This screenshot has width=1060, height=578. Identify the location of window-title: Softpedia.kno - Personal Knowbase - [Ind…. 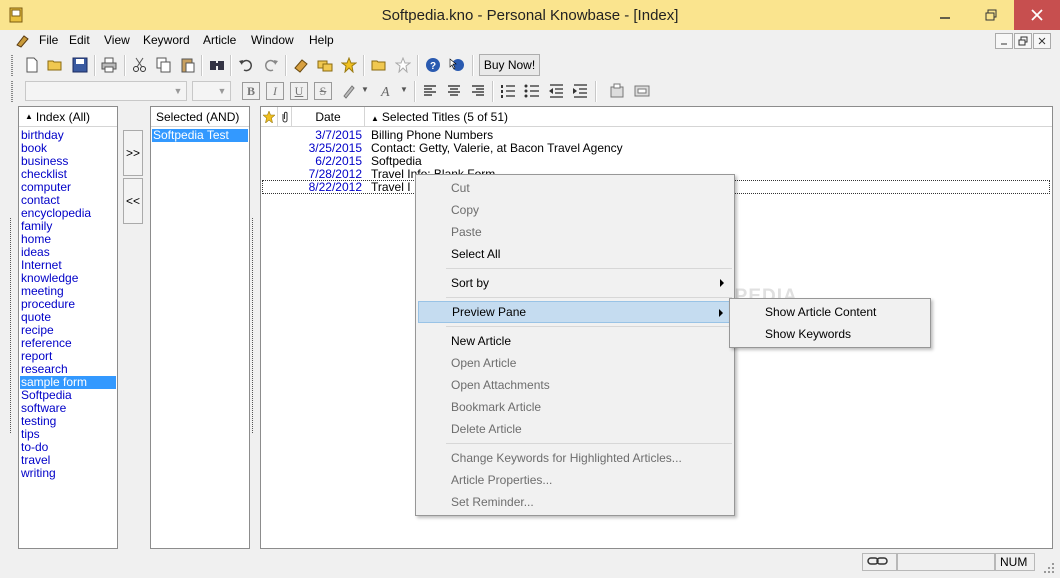
(530, 15).